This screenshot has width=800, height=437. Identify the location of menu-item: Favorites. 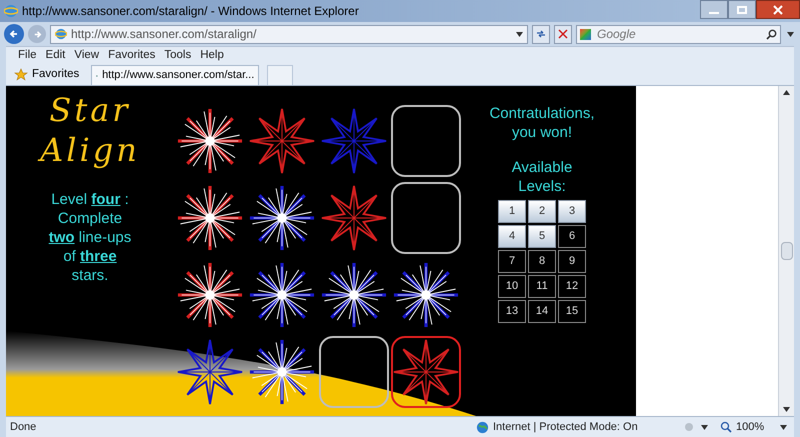
(132, 55).